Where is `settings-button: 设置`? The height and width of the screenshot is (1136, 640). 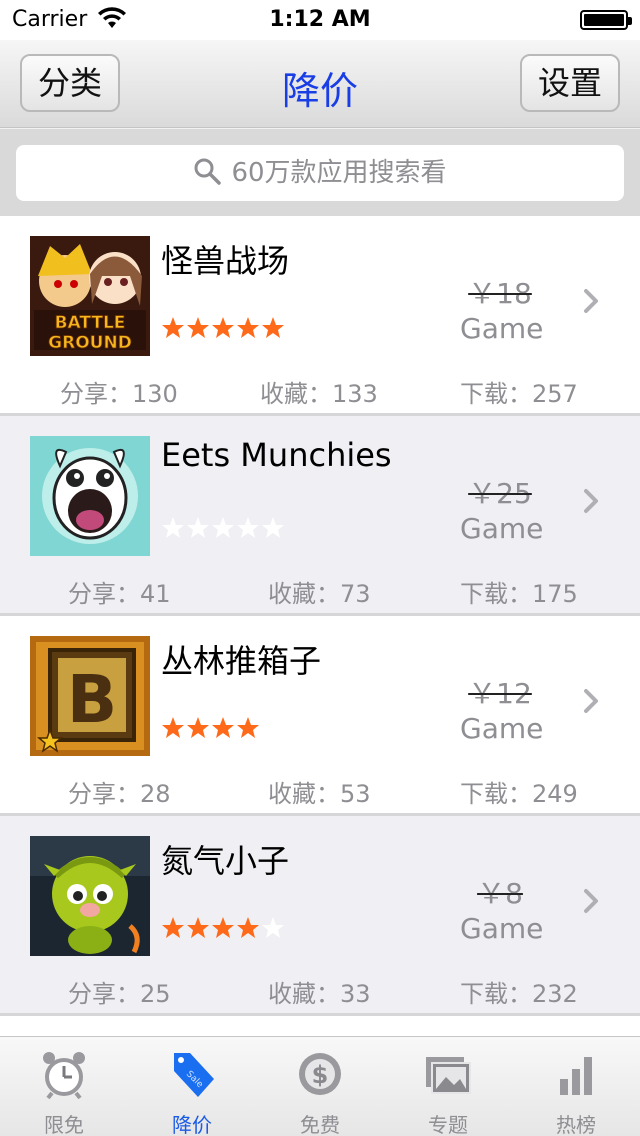 settings-button: 设置 is located at coordinates (570, 83).